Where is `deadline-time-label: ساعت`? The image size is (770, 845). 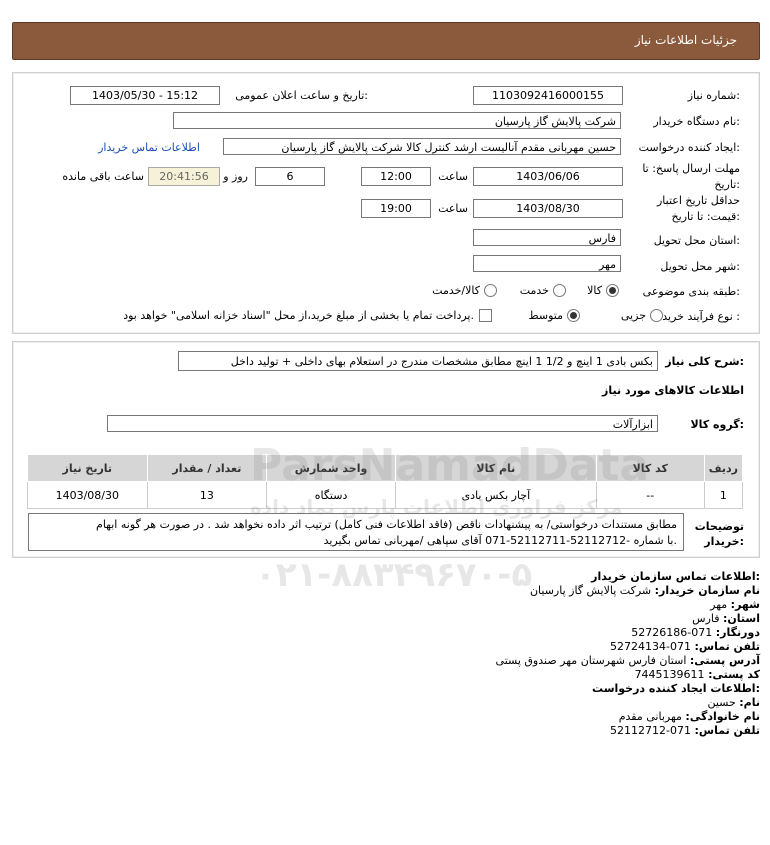
deadline-time-label: ساعت is located at coordinates (453, 176).